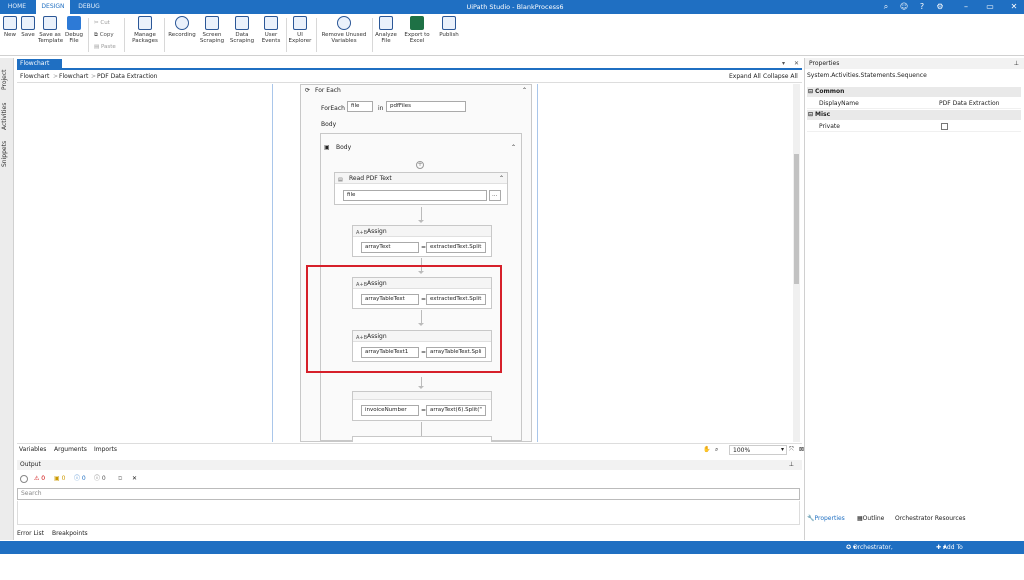  What do you see at coordinates (39, 479) in the screenshot?
I see `errors-filter: ⚠ 0` at bounding box center [39, 479].